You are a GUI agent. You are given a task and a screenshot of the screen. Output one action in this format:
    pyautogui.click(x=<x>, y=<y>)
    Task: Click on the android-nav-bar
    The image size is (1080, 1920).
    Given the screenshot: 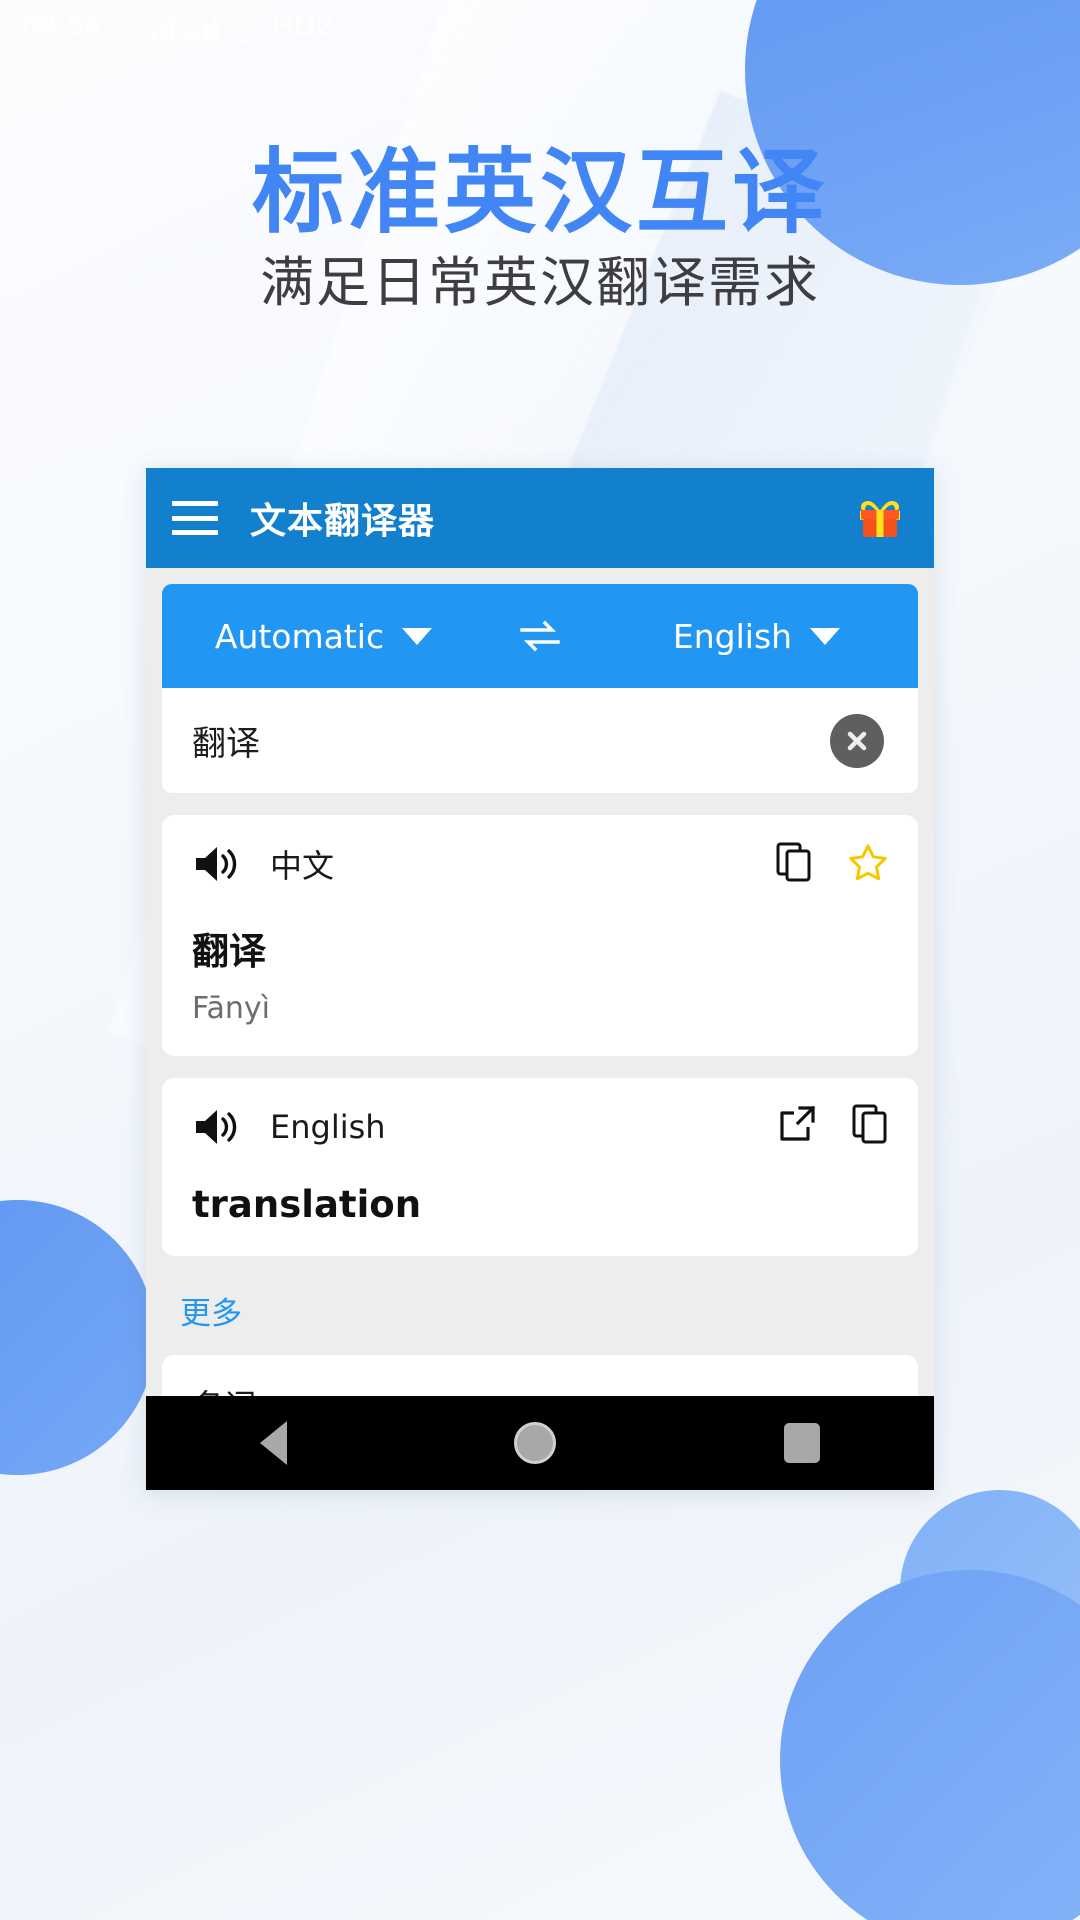 What is the action you would take?
    pyautogui.click(x=540, y=1443)
    